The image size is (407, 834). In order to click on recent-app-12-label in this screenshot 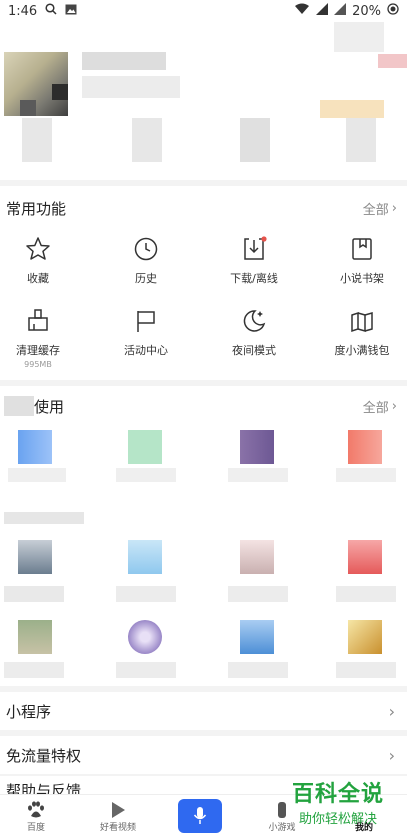, I will do `click(366, 670)`.